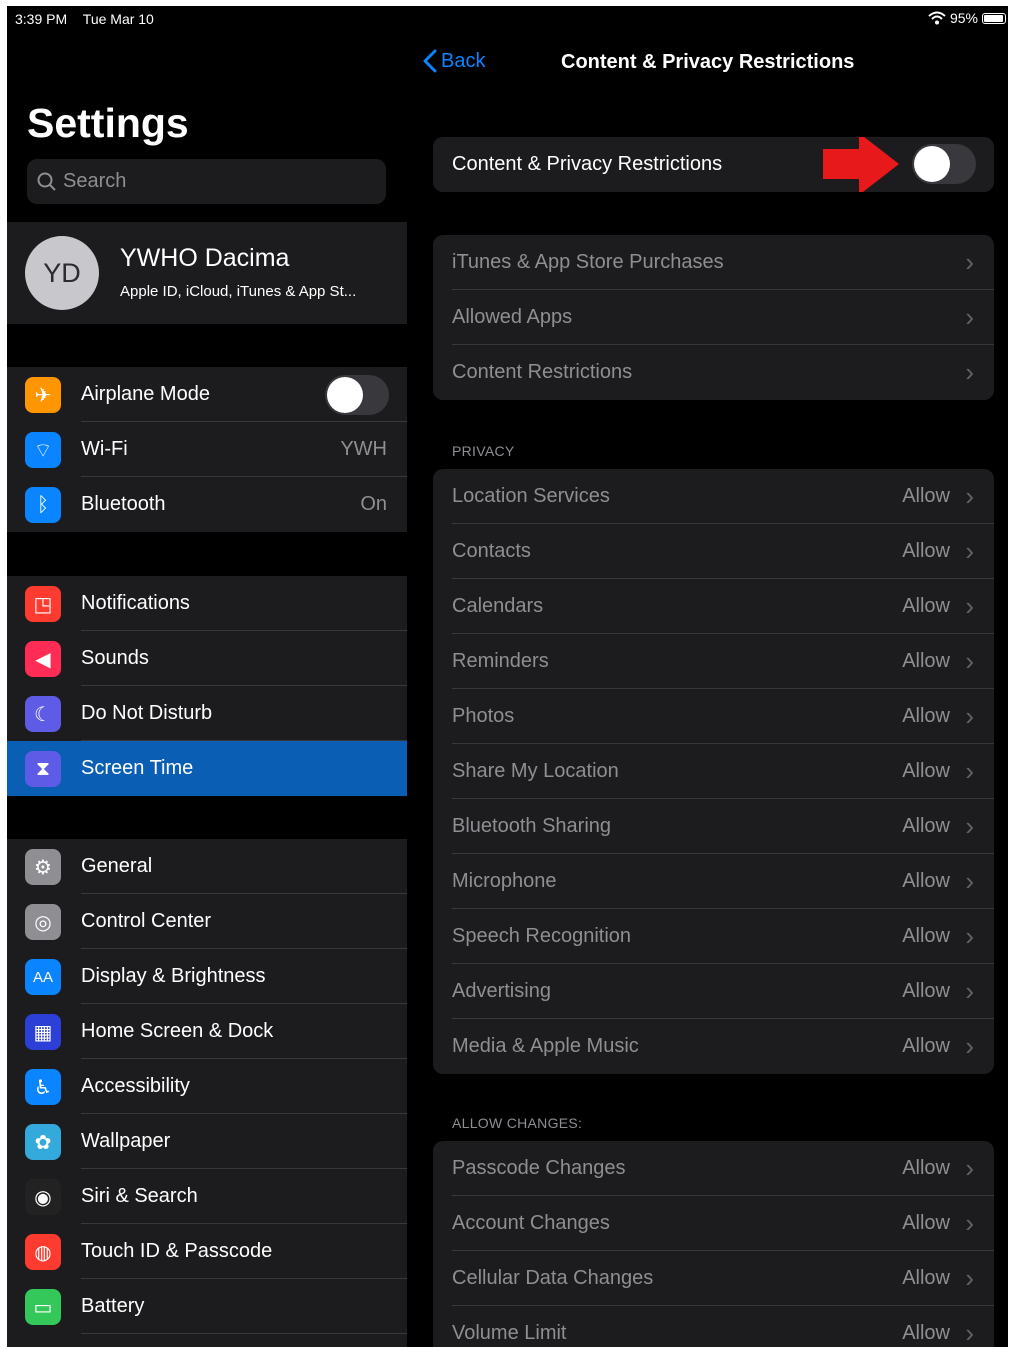 This screenshot has height=1347, width=1009. What do you see at coordinates (713, 991) in the screenshot?
I see `row-advertising: Advertising Allow ›` at bounding box center [713, 991].